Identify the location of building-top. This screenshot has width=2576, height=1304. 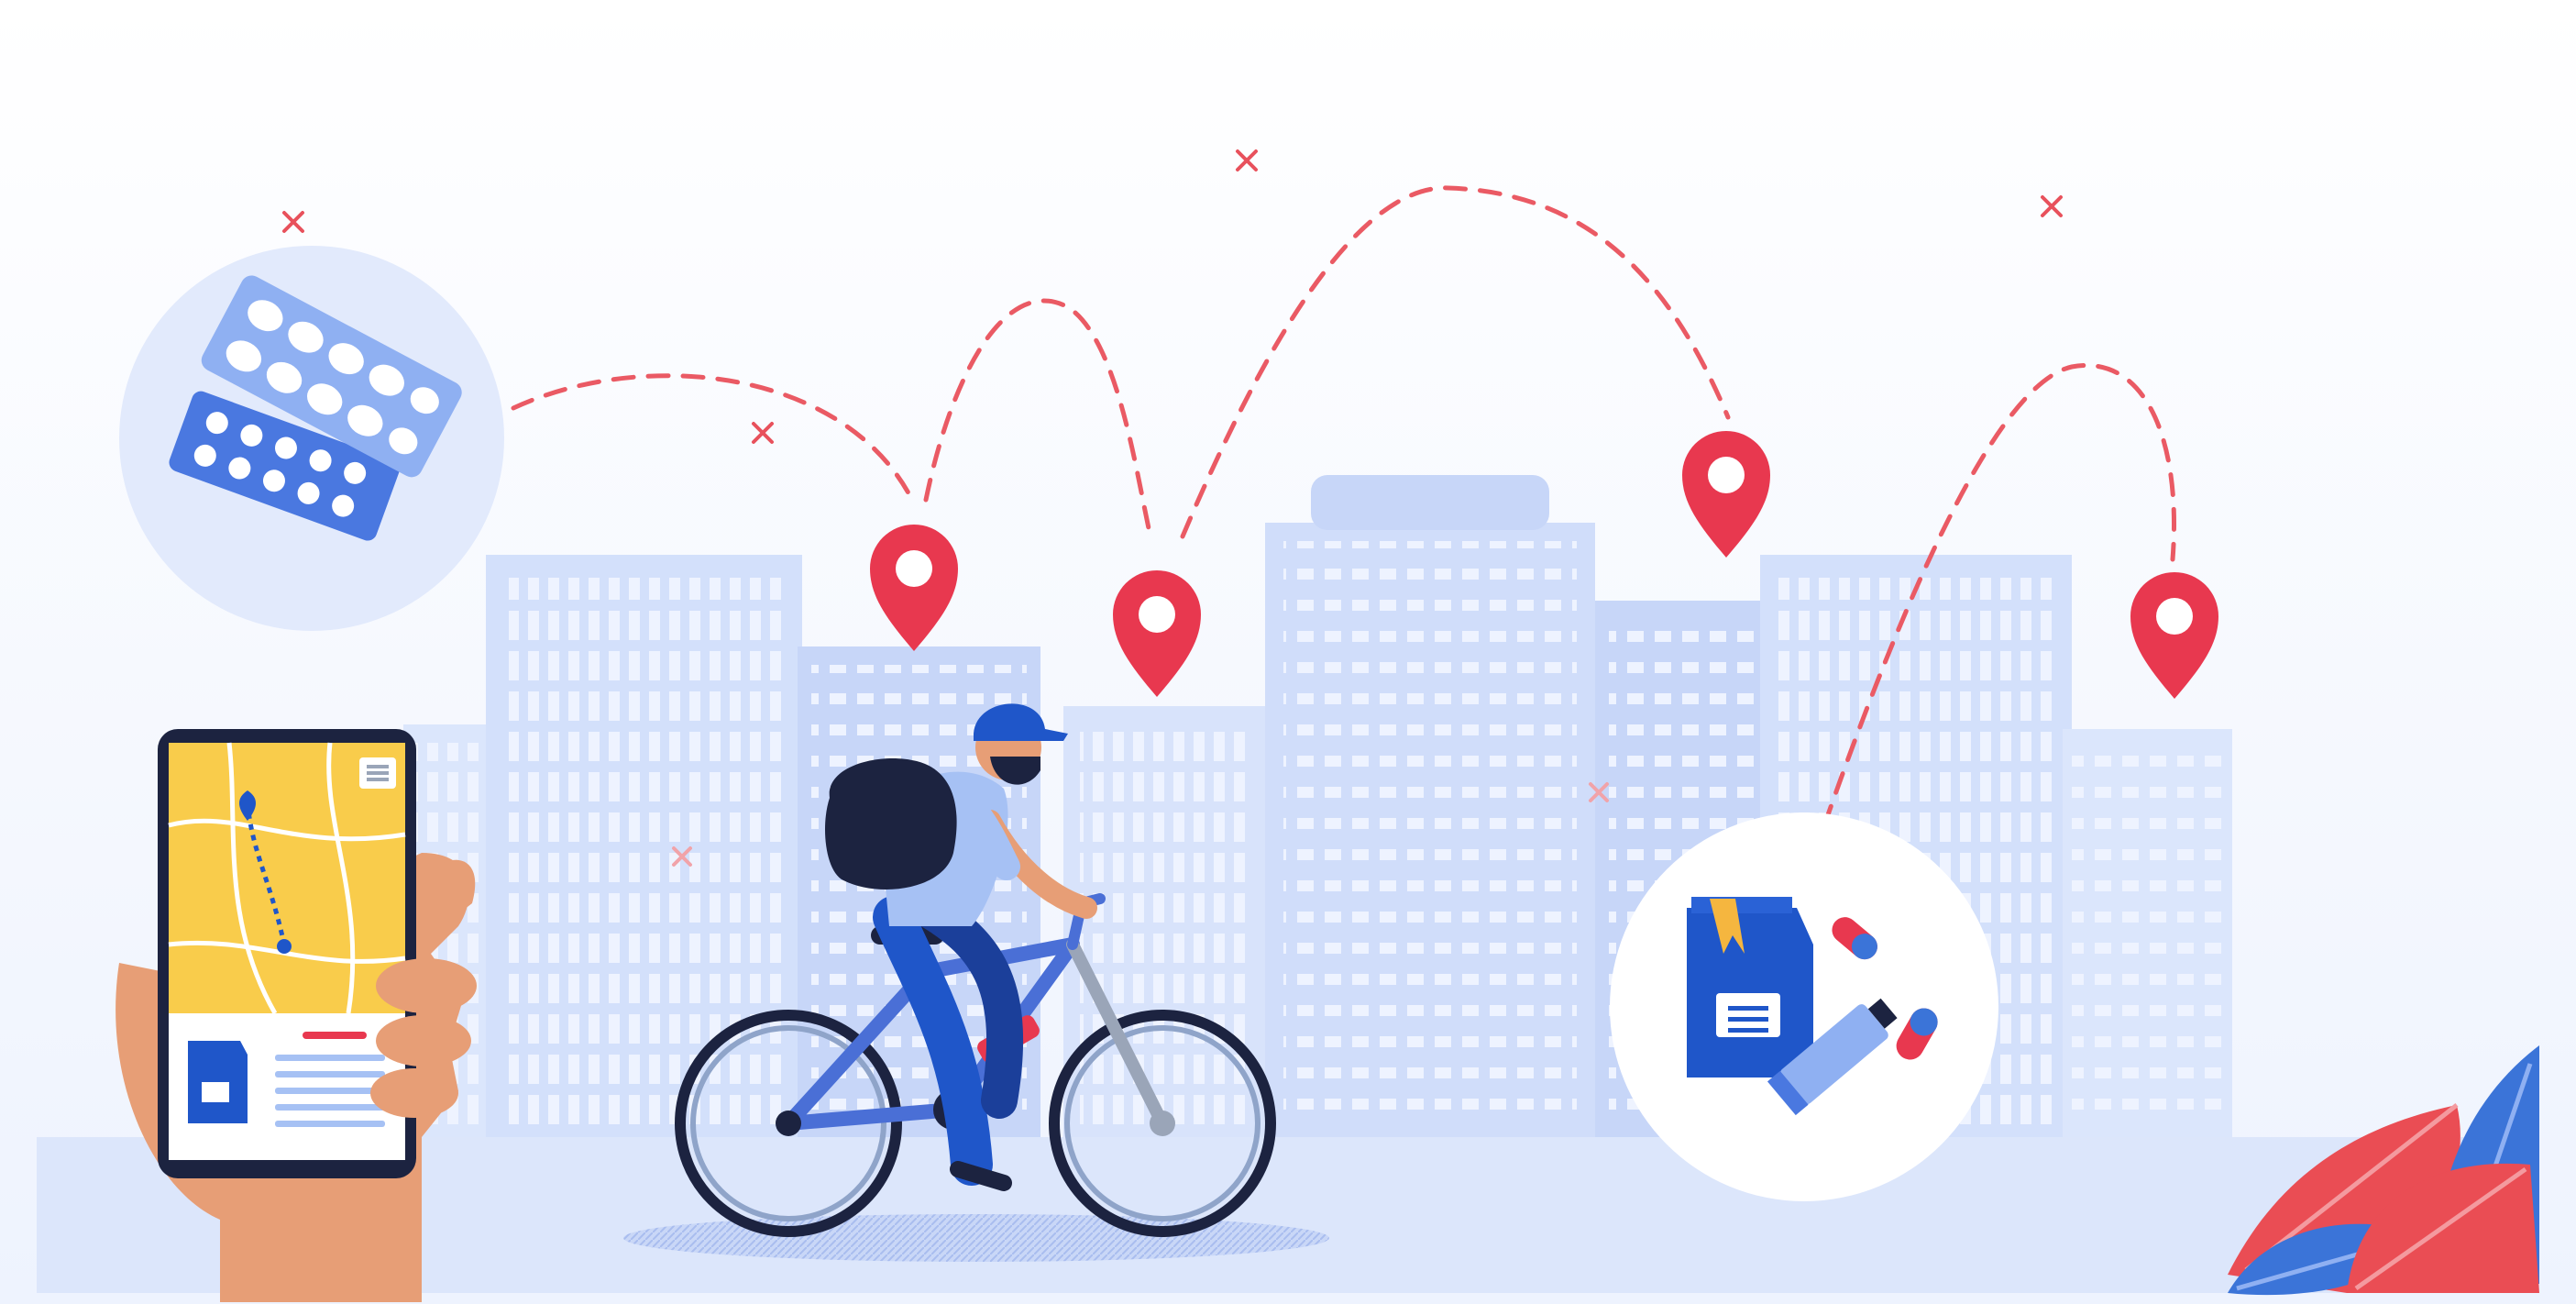
(1430, 502).